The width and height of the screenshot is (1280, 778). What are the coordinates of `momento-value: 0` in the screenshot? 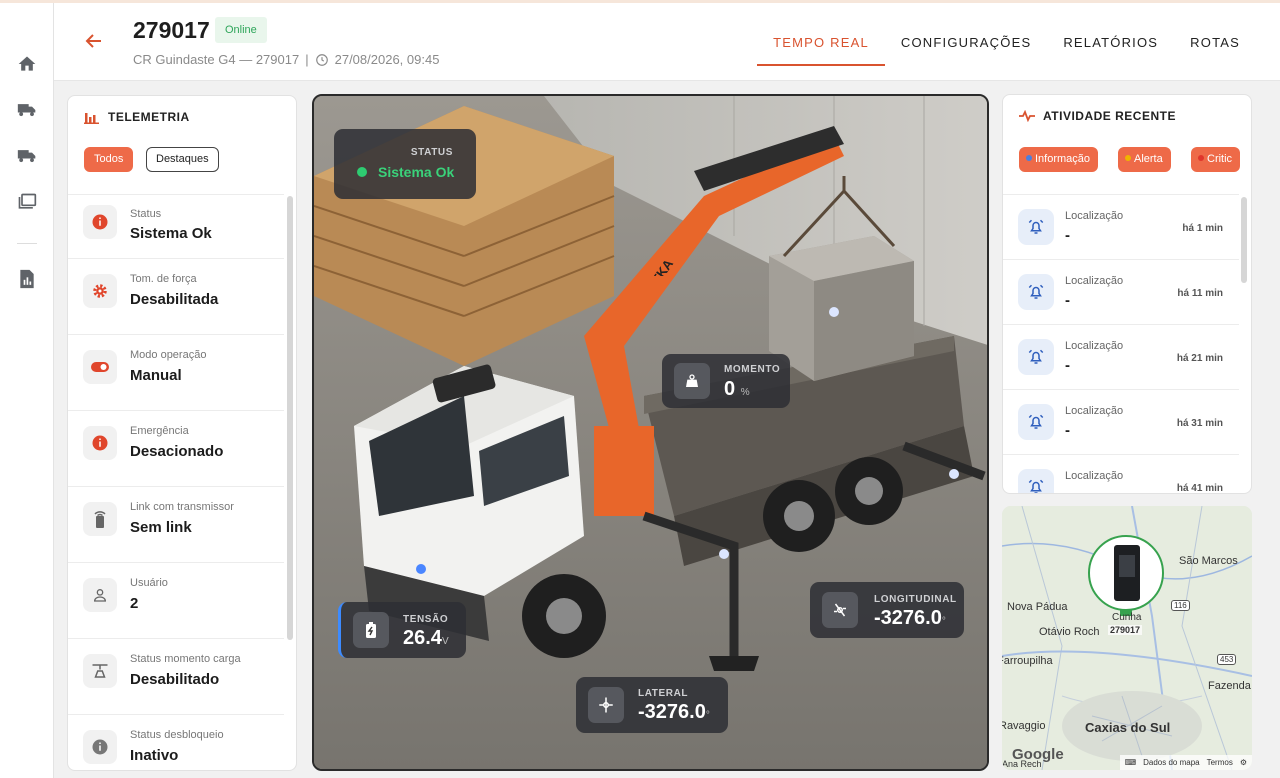 It's located at (730, 389).